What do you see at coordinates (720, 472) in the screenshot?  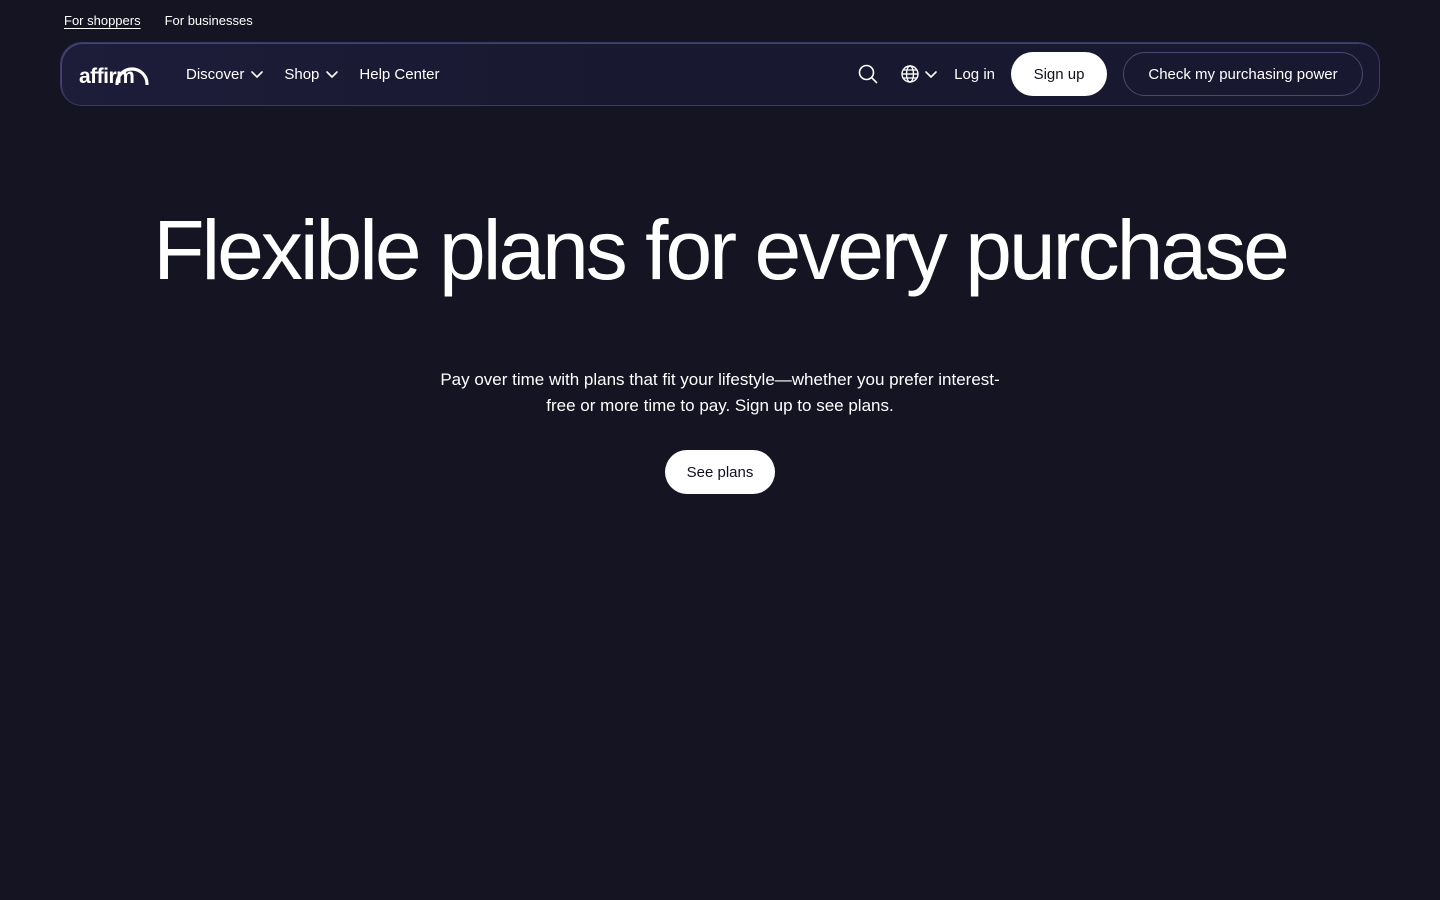 I see `see-plans-button: See plans` at bounding box center [720, 472].